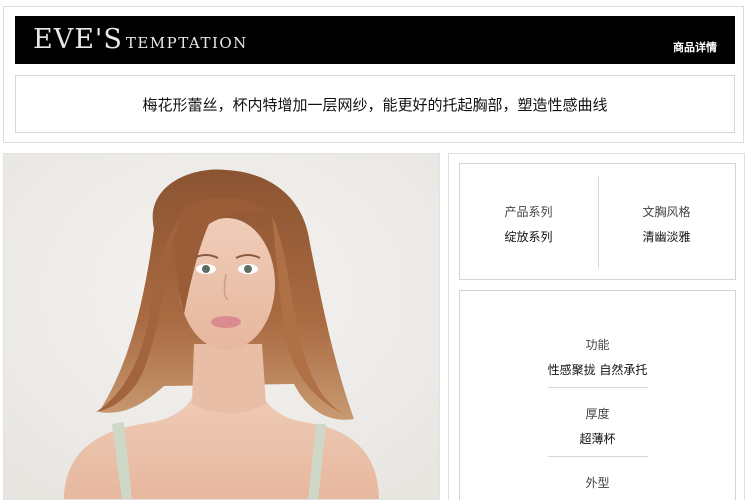 Image resolution: width=750 pixels, height=500 pixels. What do you see at coordinates (666, 237) in the screenshot?
I see `bra-style-value: 清幽淡雅` at bounding box center [666, 237].